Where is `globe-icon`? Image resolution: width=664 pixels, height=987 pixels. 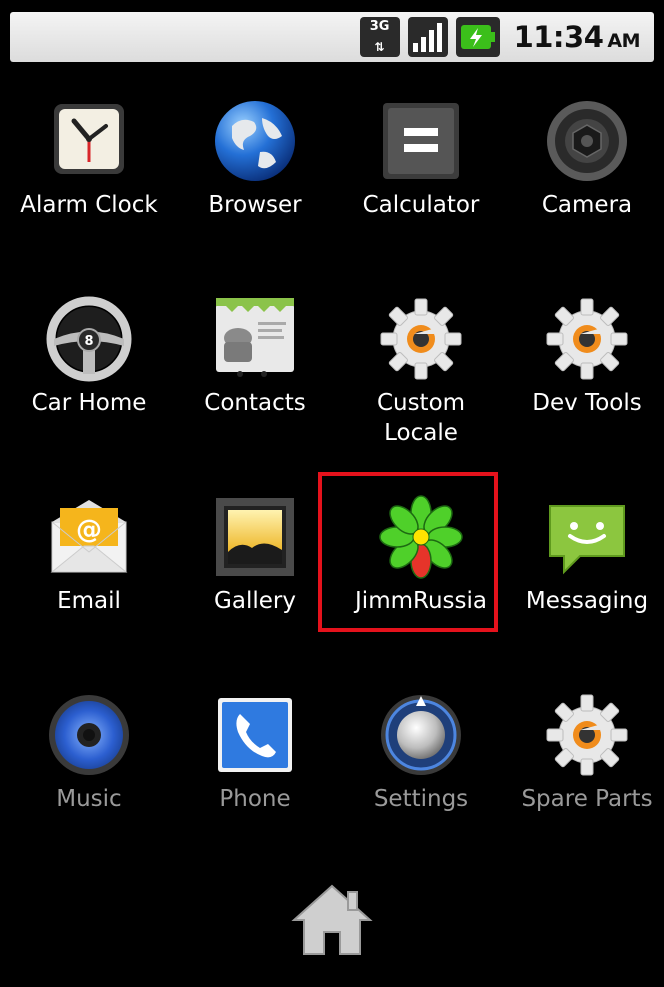
globe-icon is located at coordinates (255, 141).